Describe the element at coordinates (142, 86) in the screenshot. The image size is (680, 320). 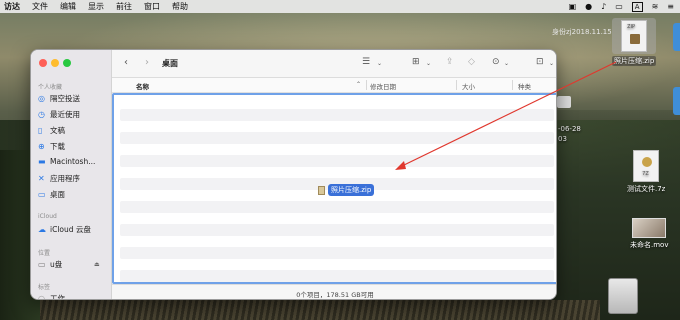
I see `column-name: 名称` at that location.